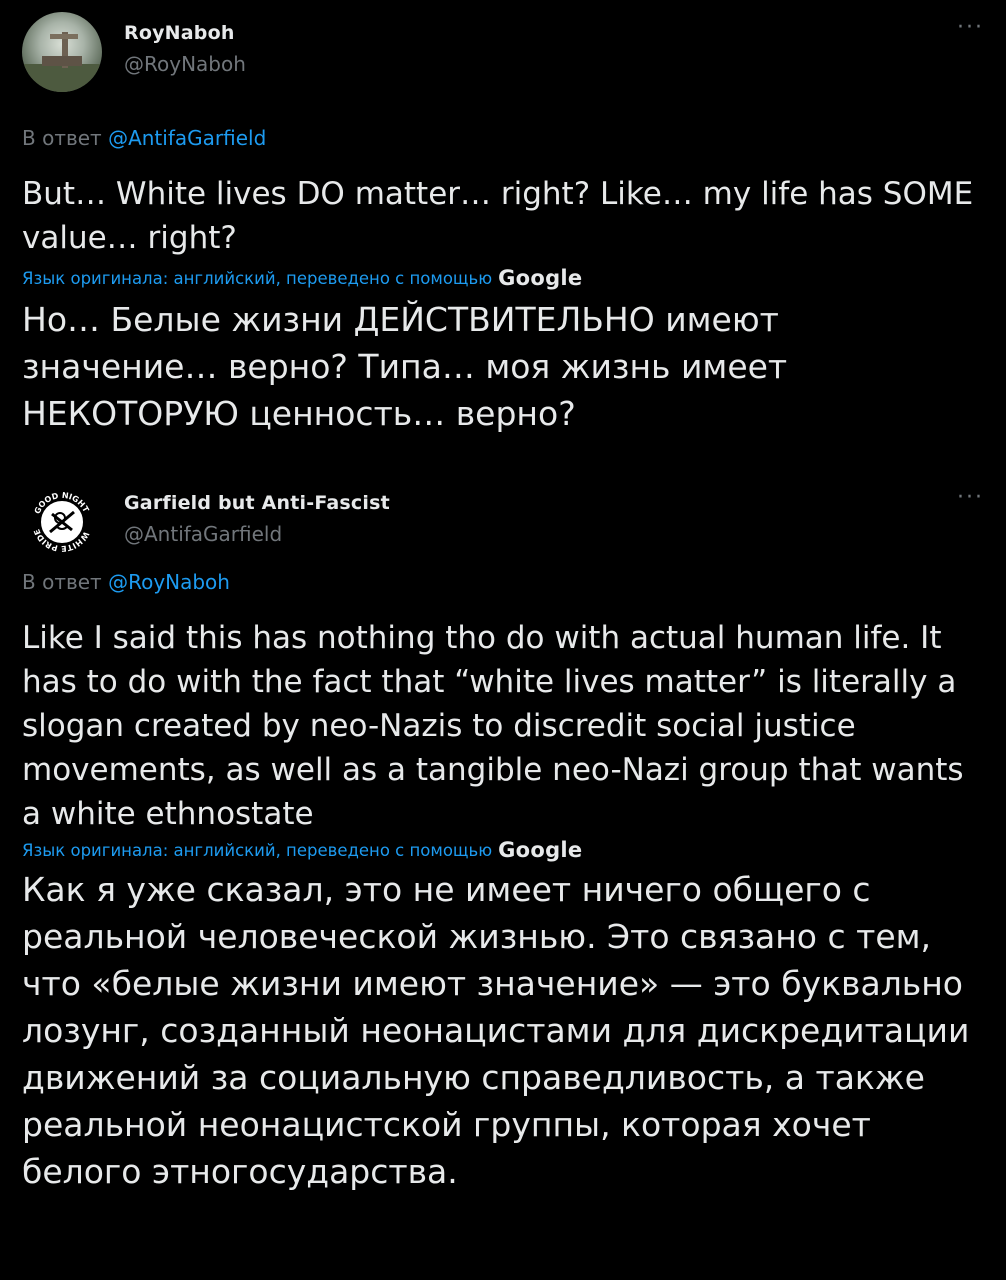 The width and height of the screenshot is (1006, 1280). What do you see at coordinates (185, 49) in the screenshot?
I see `author-names: RoyNaboh @RoyNaboh` at bounding box center [185, 49].